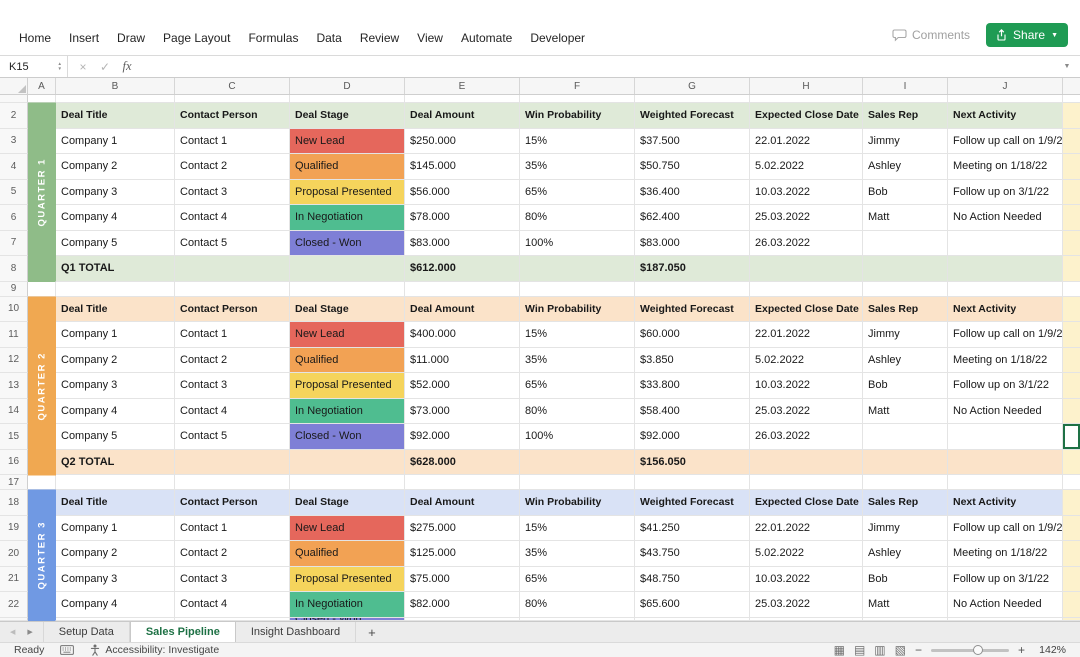 This screenshot has height=657, width=1080. What do you see at coordinates (115, 386) in the screenshot?
I see `cell-b13: Company 3` at bounding box center [115, 386].